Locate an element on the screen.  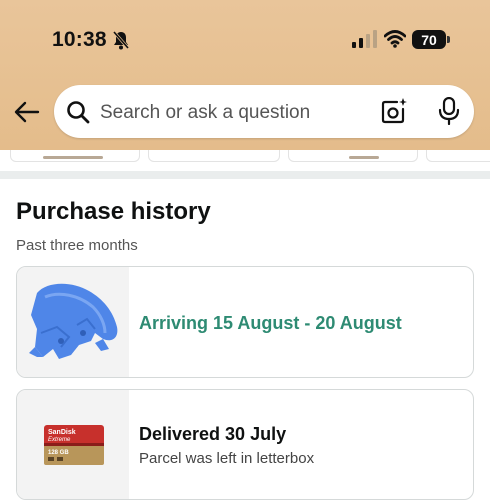
microphone-icon is located at coordinates (449, 111).